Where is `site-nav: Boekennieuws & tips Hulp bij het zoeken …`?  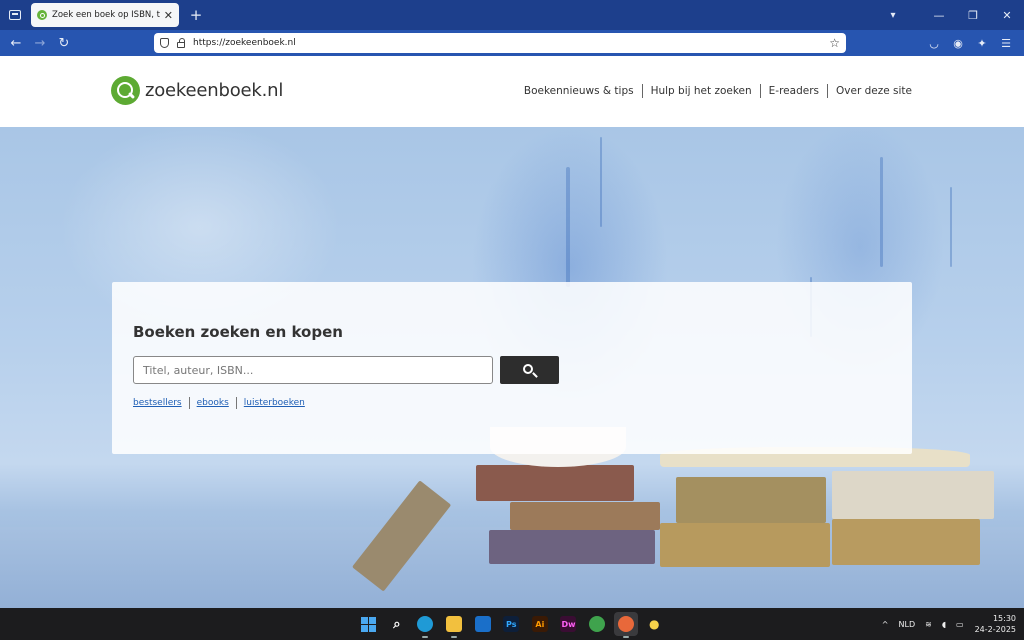
site-nav: Boekennieuws & tips Hulp bij het zoeken … is located at coordinates (714, 91).